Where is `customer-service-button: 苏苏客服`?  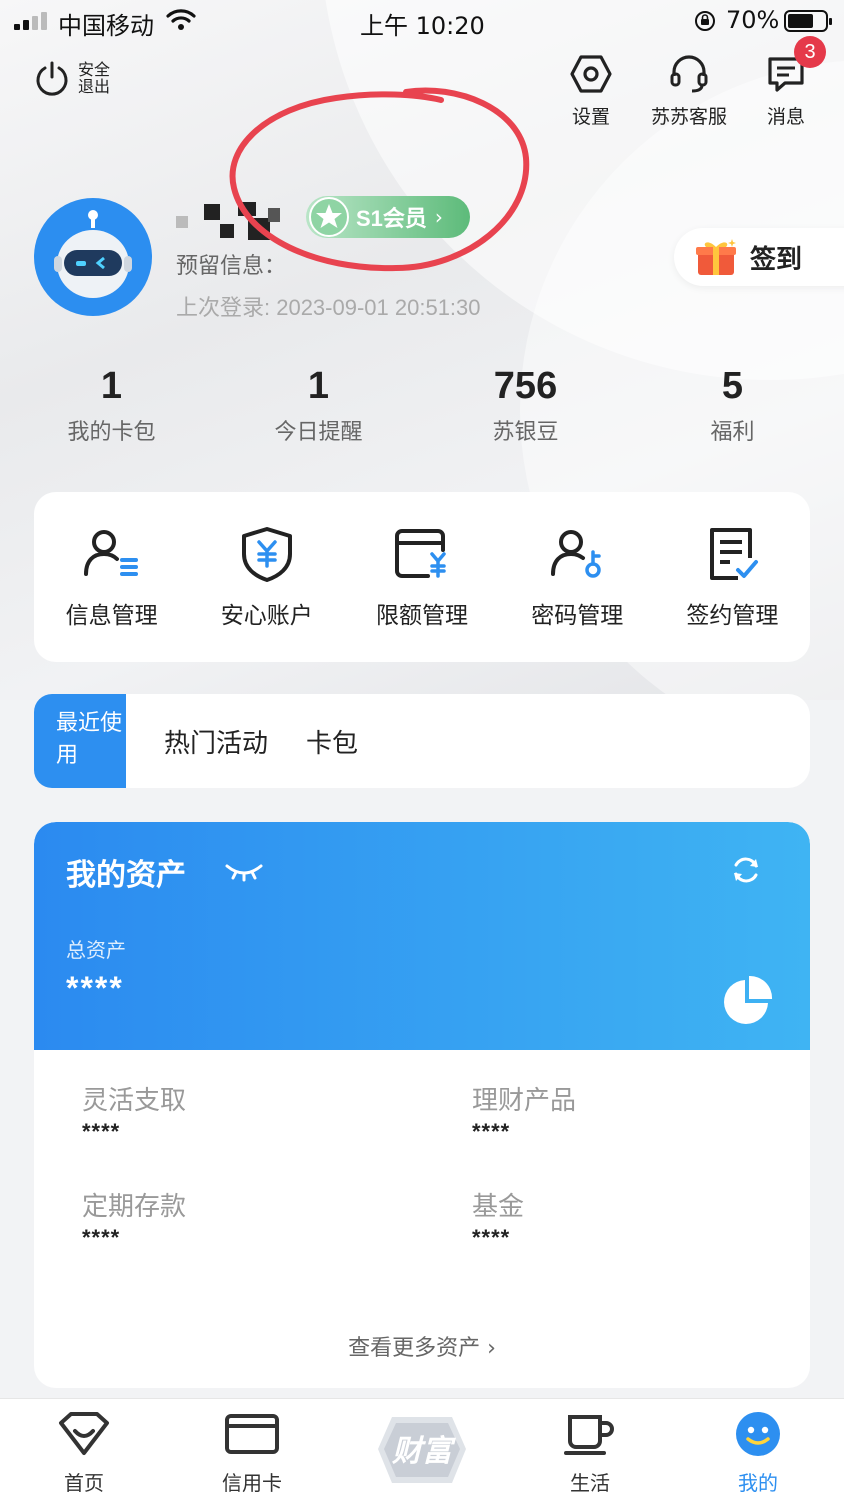
customer-service-button: 苏苏客服 is located at coordinates (689, 91).